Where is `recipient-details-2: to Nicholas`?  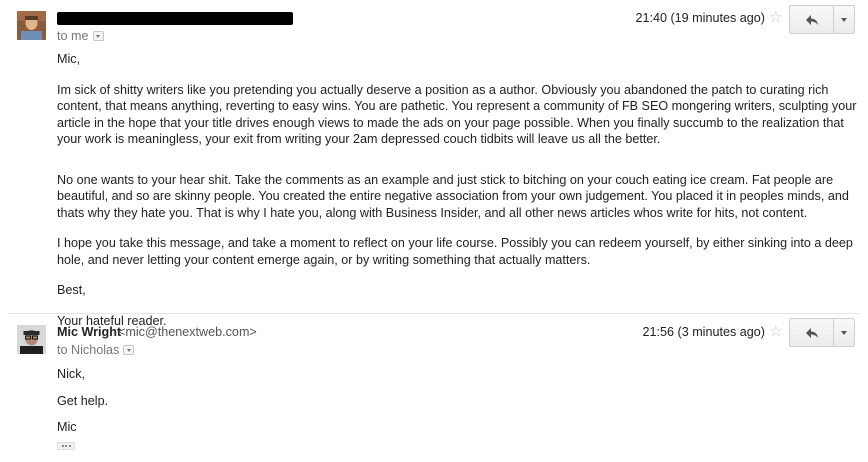 recipient-details-2: to Nicholas is located at coordinates (96, 350).